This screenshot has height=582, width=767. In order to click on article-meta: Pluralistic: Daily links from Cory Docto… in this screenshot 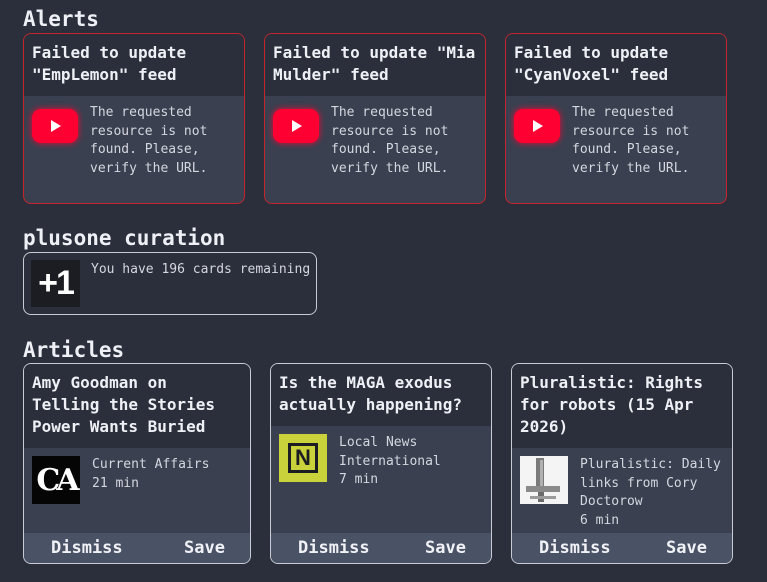, I will do `click(652, 493)`.